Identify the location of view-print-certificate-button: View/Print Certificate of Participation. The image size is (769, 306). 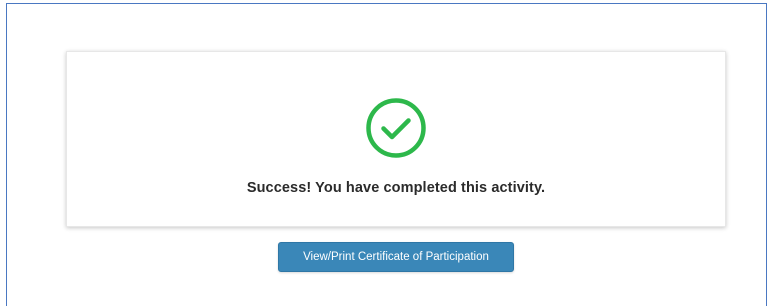
(396, 257).